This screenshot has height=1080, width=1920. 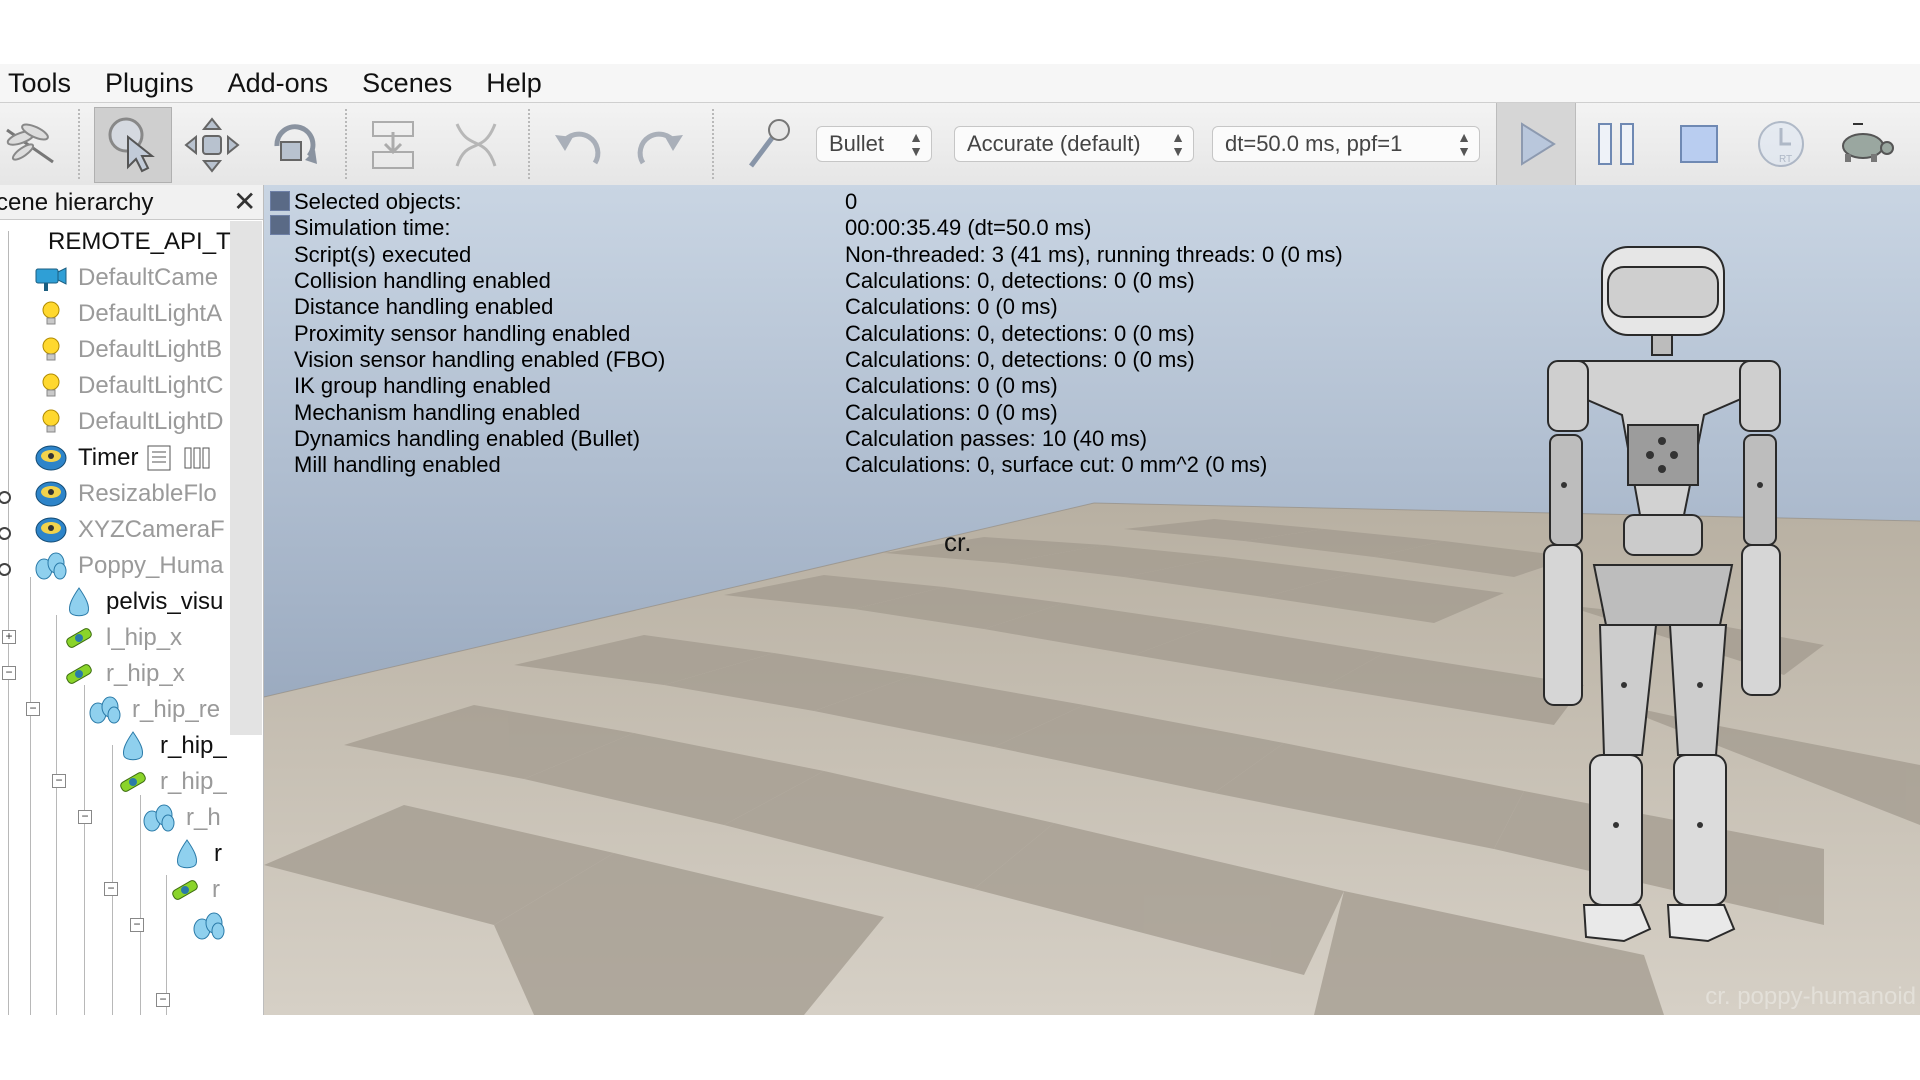 I want to click on info-label: Vision sensor handling enabled (FBO), so click(x=480, y=359).